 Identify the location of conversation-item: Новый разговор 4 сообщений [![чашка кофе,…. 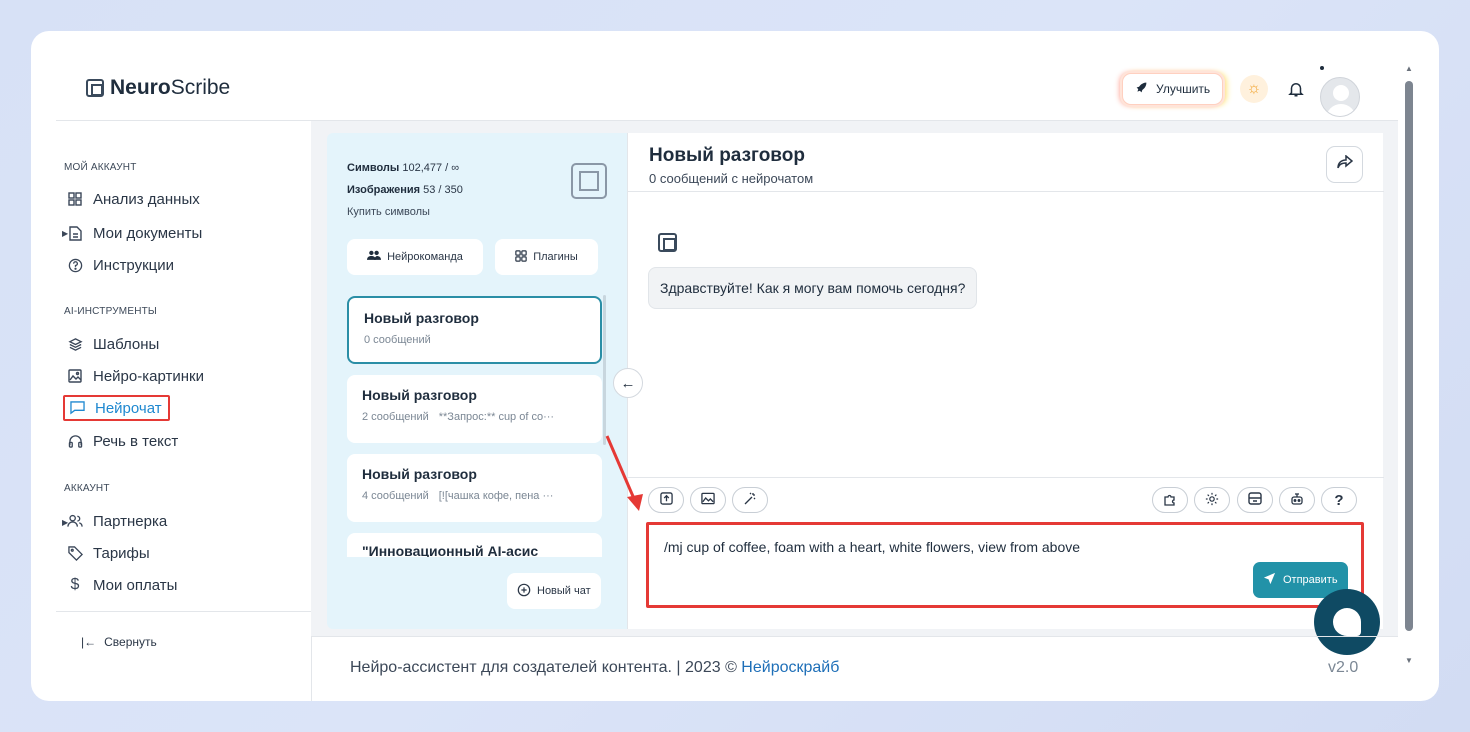
(474, 488).